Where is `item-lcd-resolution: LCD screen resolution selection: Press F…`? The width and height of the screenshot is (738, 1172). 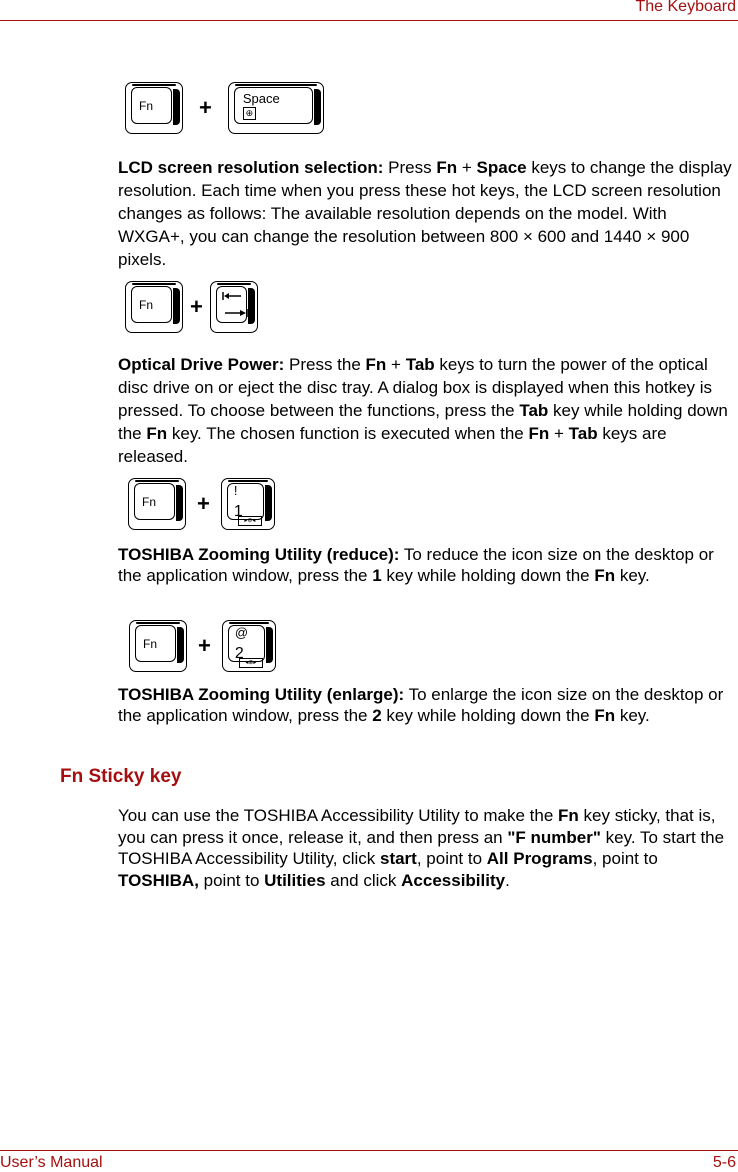
item-lcd-resolution: LCD screen resolution selection: Press F… is located at coordinates (428, 213).